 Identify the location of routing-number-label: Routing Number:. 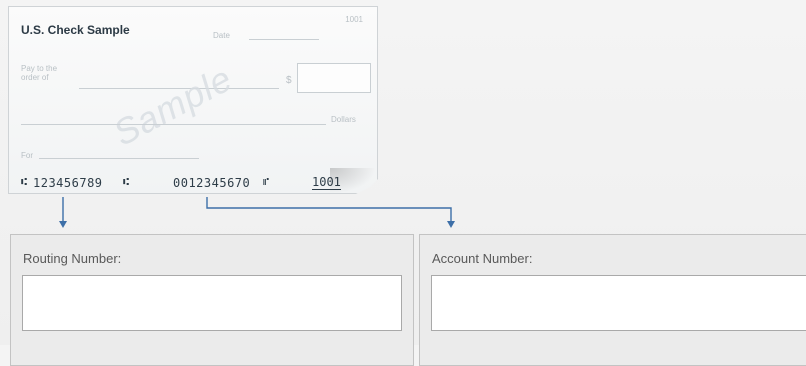
(72, 258).